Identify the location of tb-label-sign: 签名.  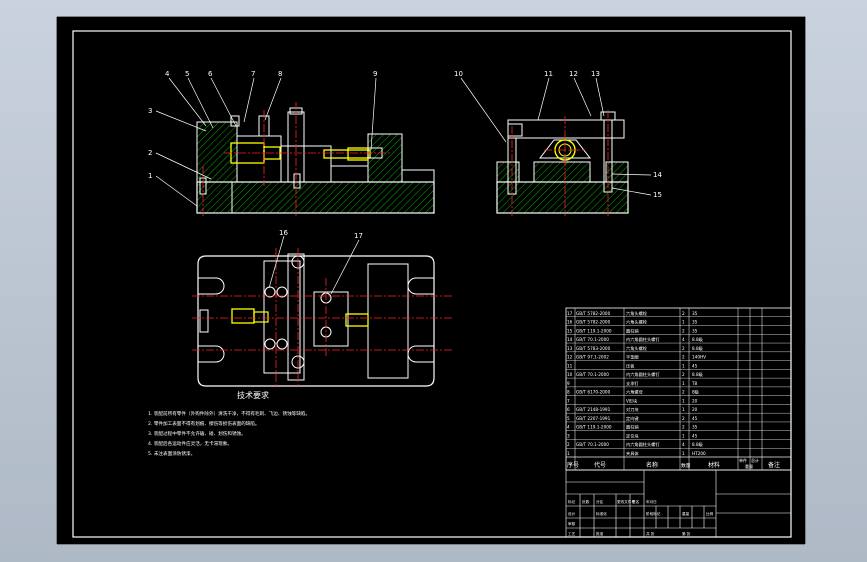
(636, 501).